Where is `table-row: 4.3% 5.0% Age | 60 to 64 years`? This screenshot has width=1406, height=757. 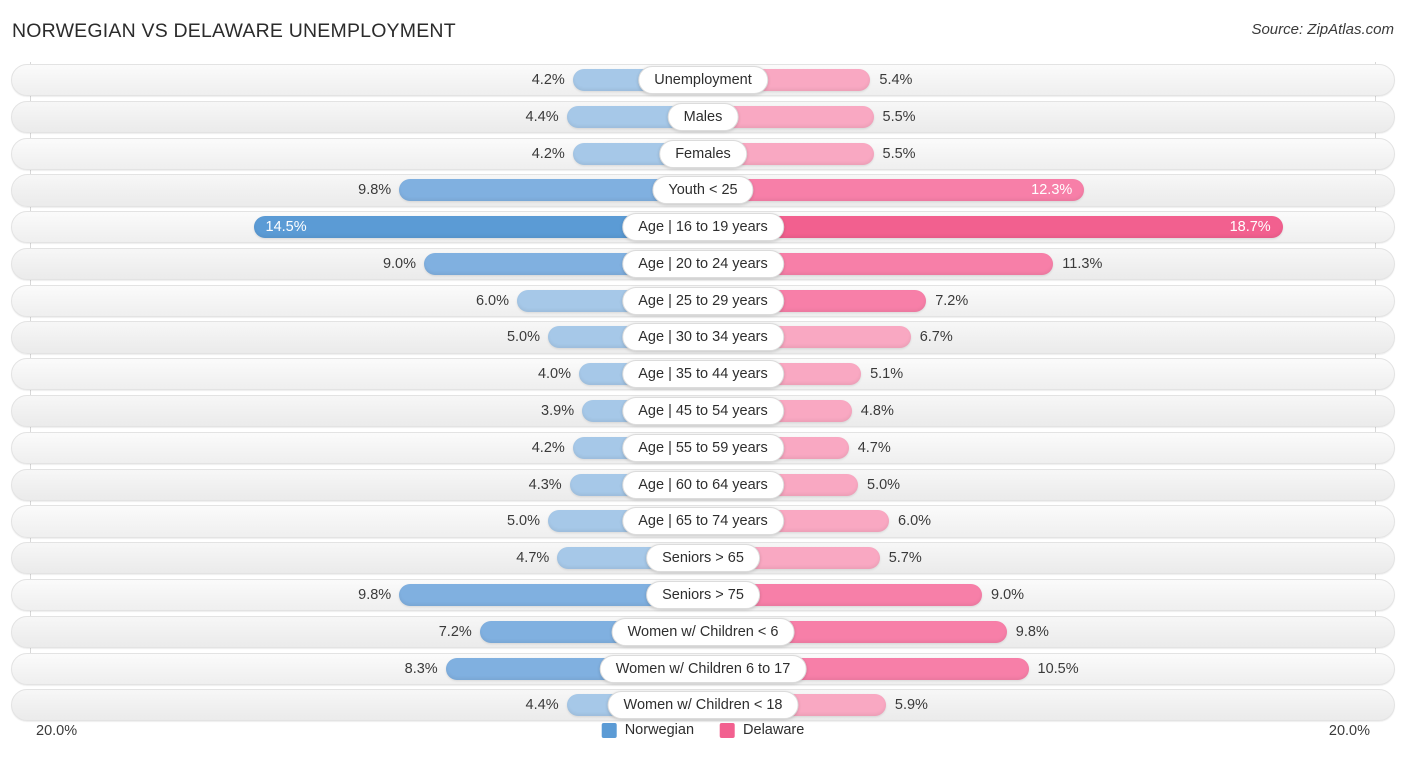
table-row: 4.3% 5.0% Age | 60 to 64 years is located at coordinates (703, 485).